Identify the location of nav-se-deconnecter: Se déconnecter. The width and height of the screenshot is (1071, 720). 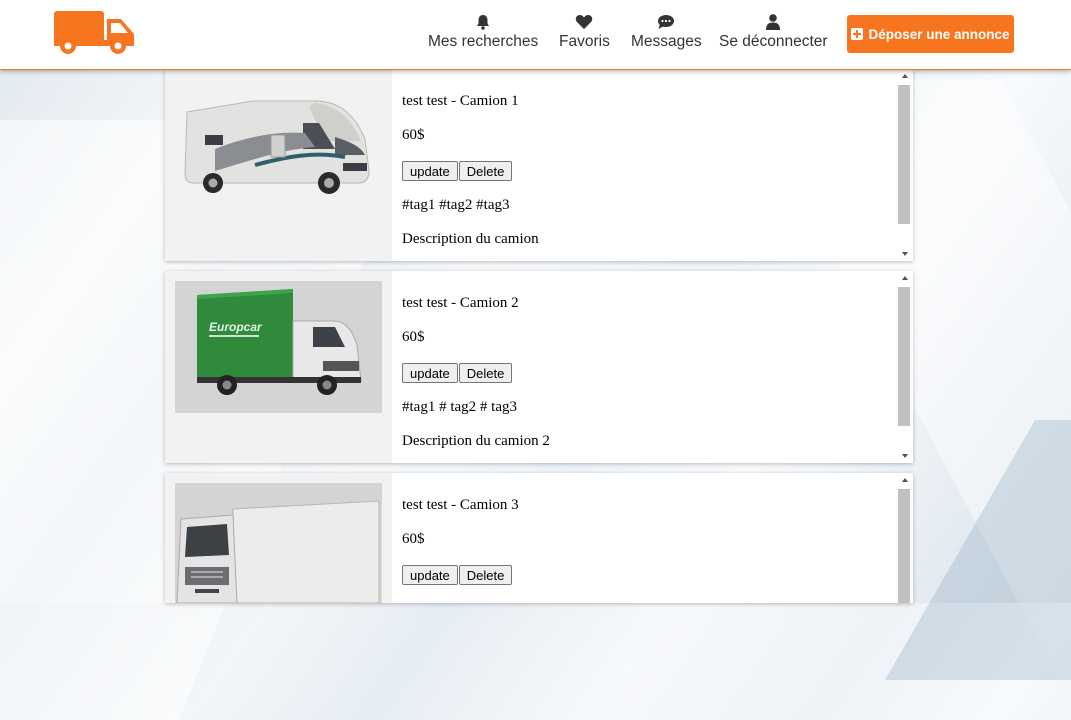
(773, 32).